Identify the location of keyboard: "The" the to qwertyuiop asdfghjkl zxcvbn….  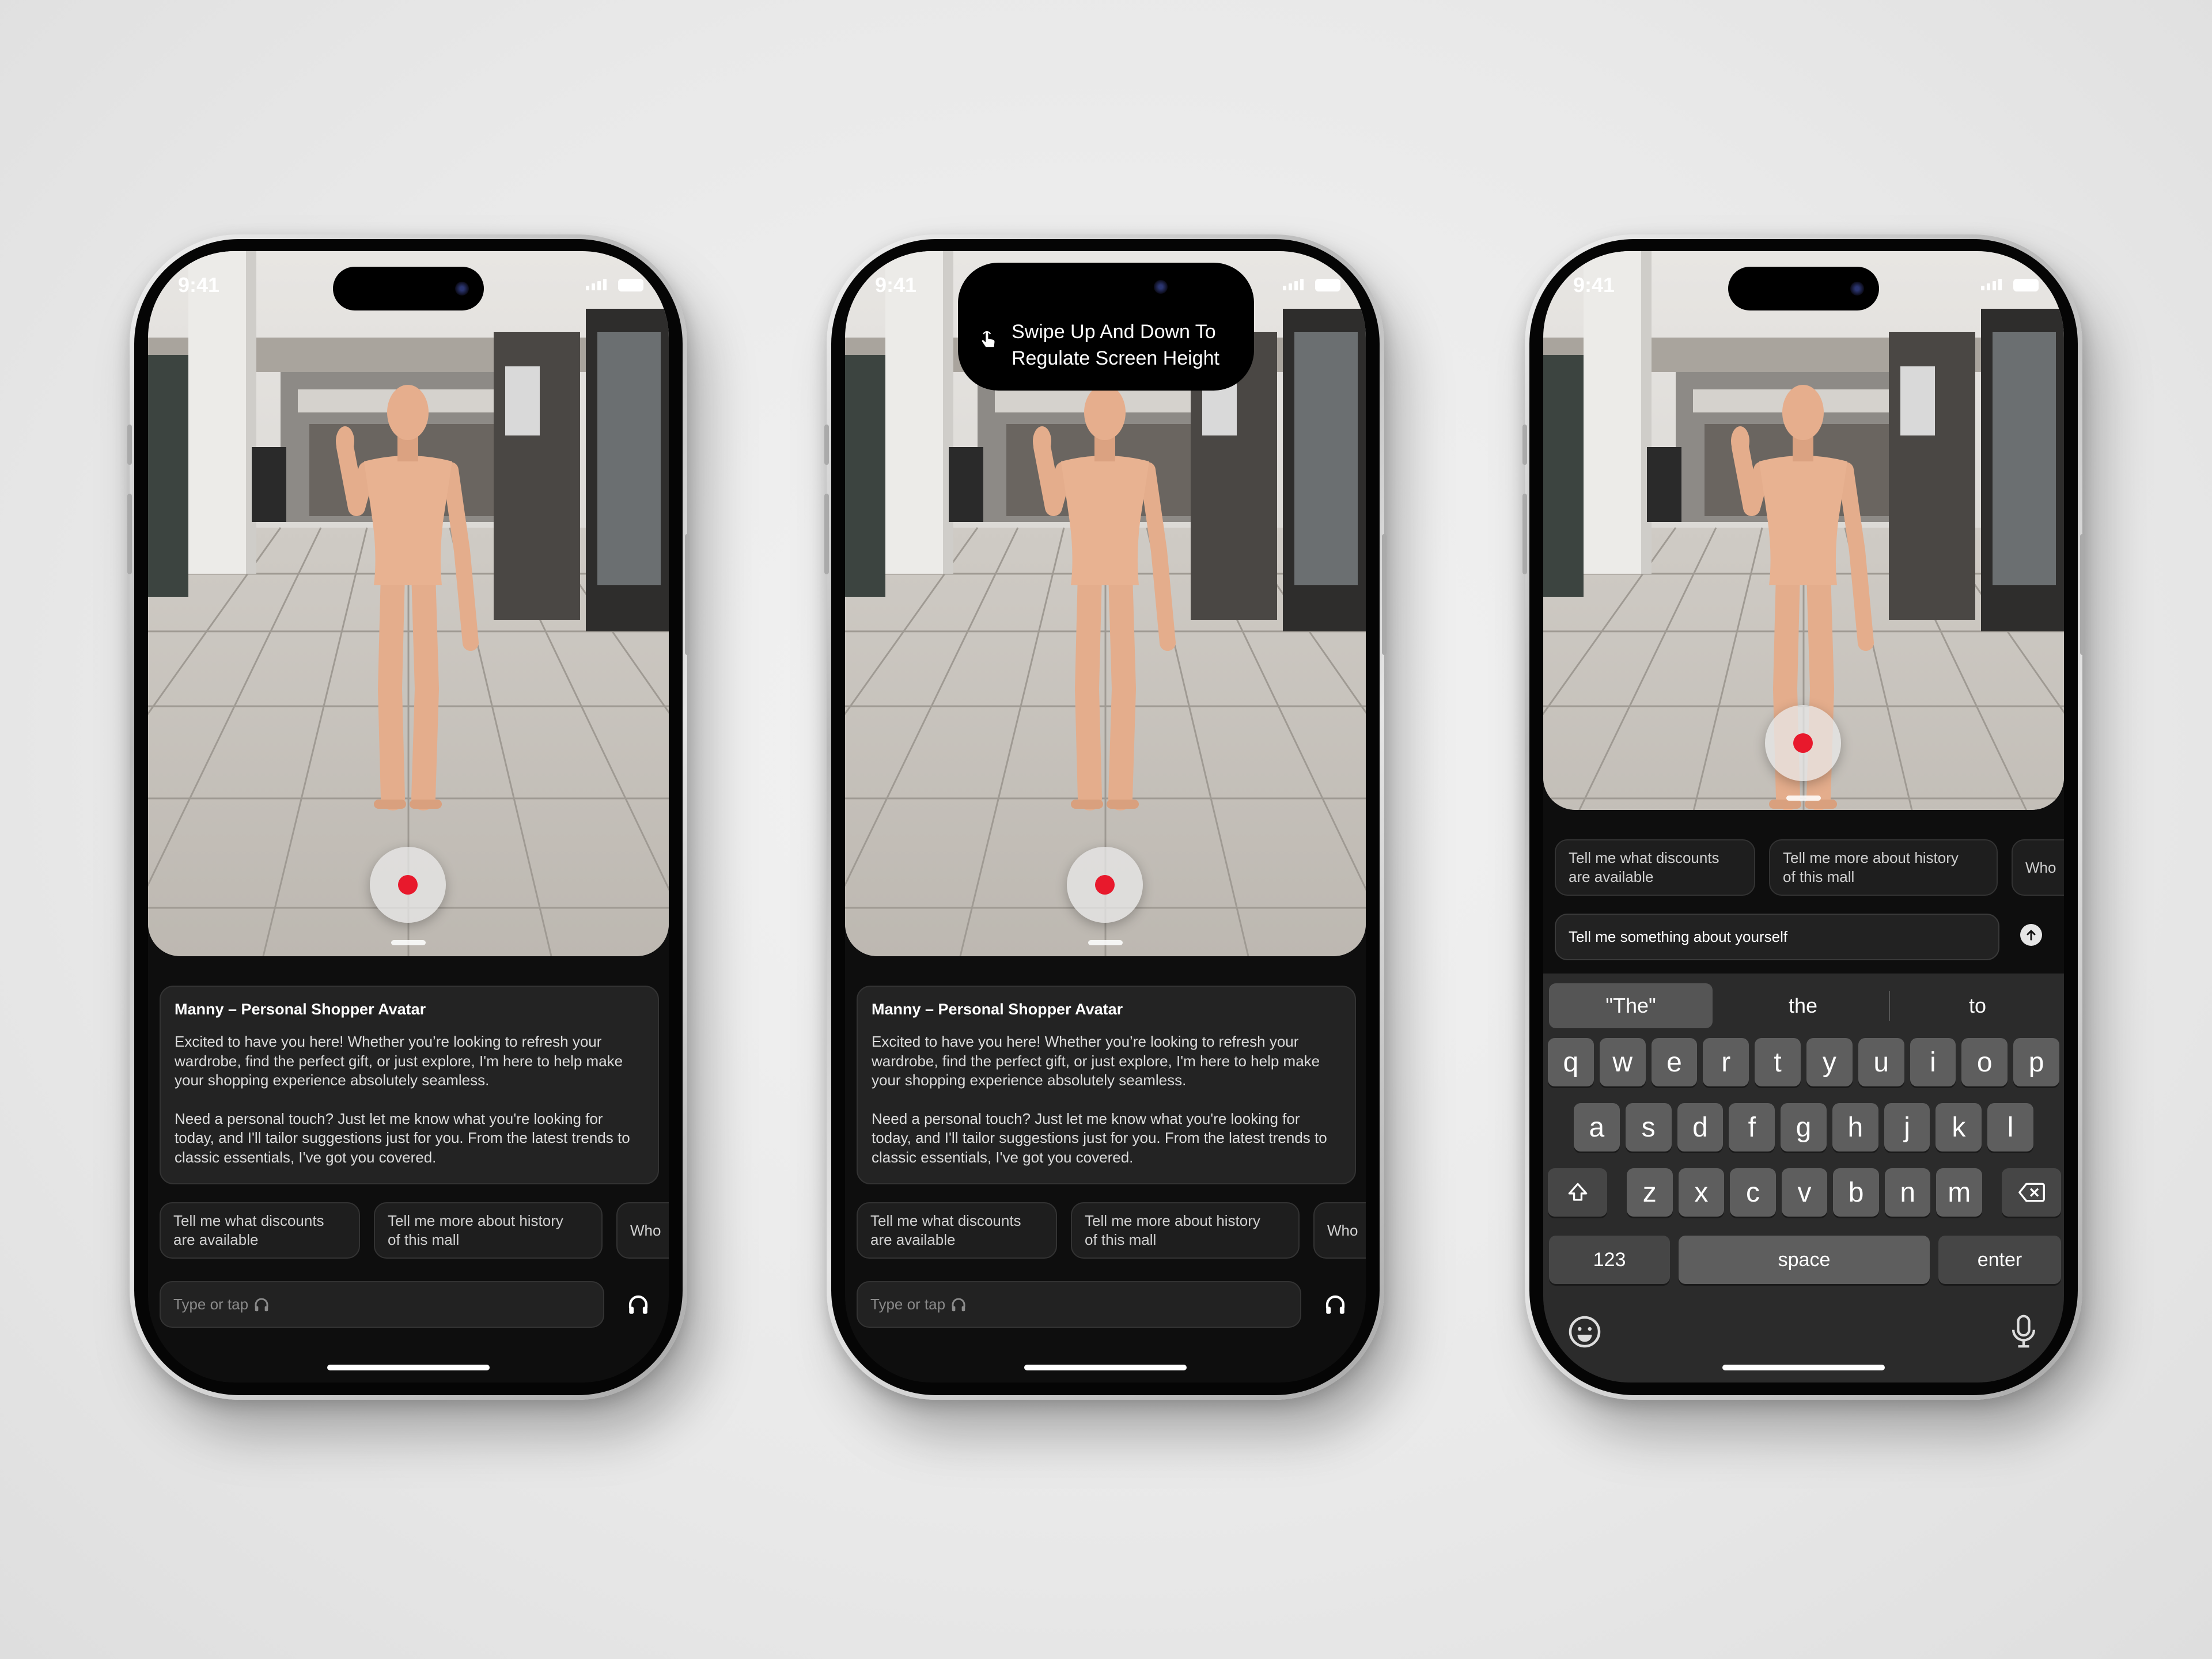
(1803, 1178).